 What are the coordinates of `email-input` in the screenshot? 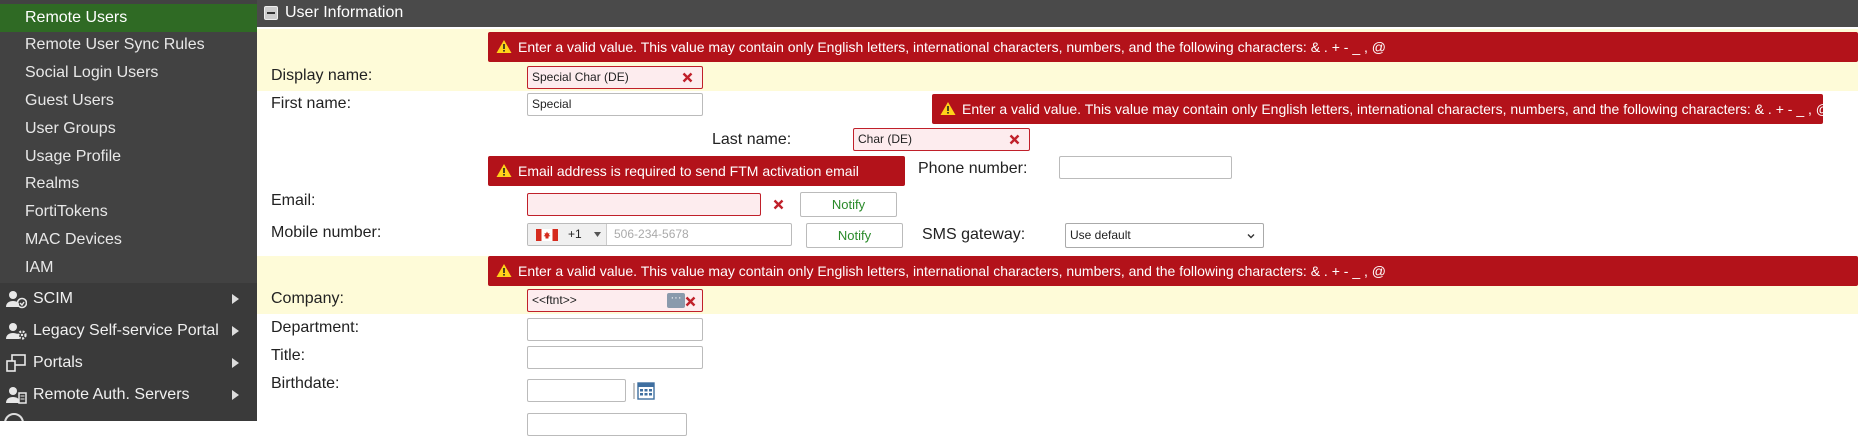 It's located at (644, 204).